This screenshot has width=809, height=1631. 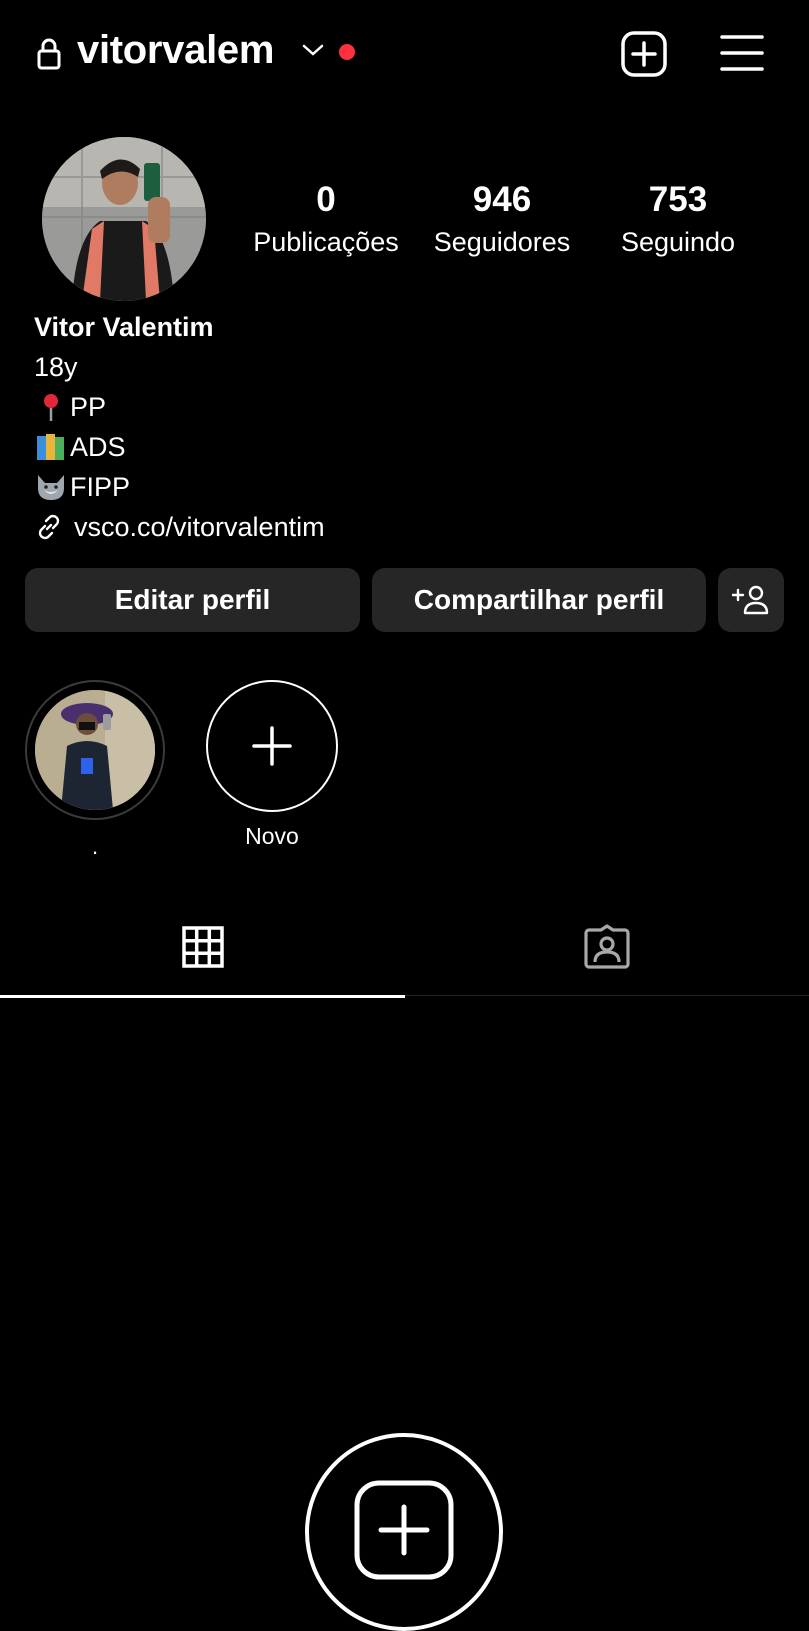 I want to click on stat-posts: 0 Publicações, so click(x=326, y=220).